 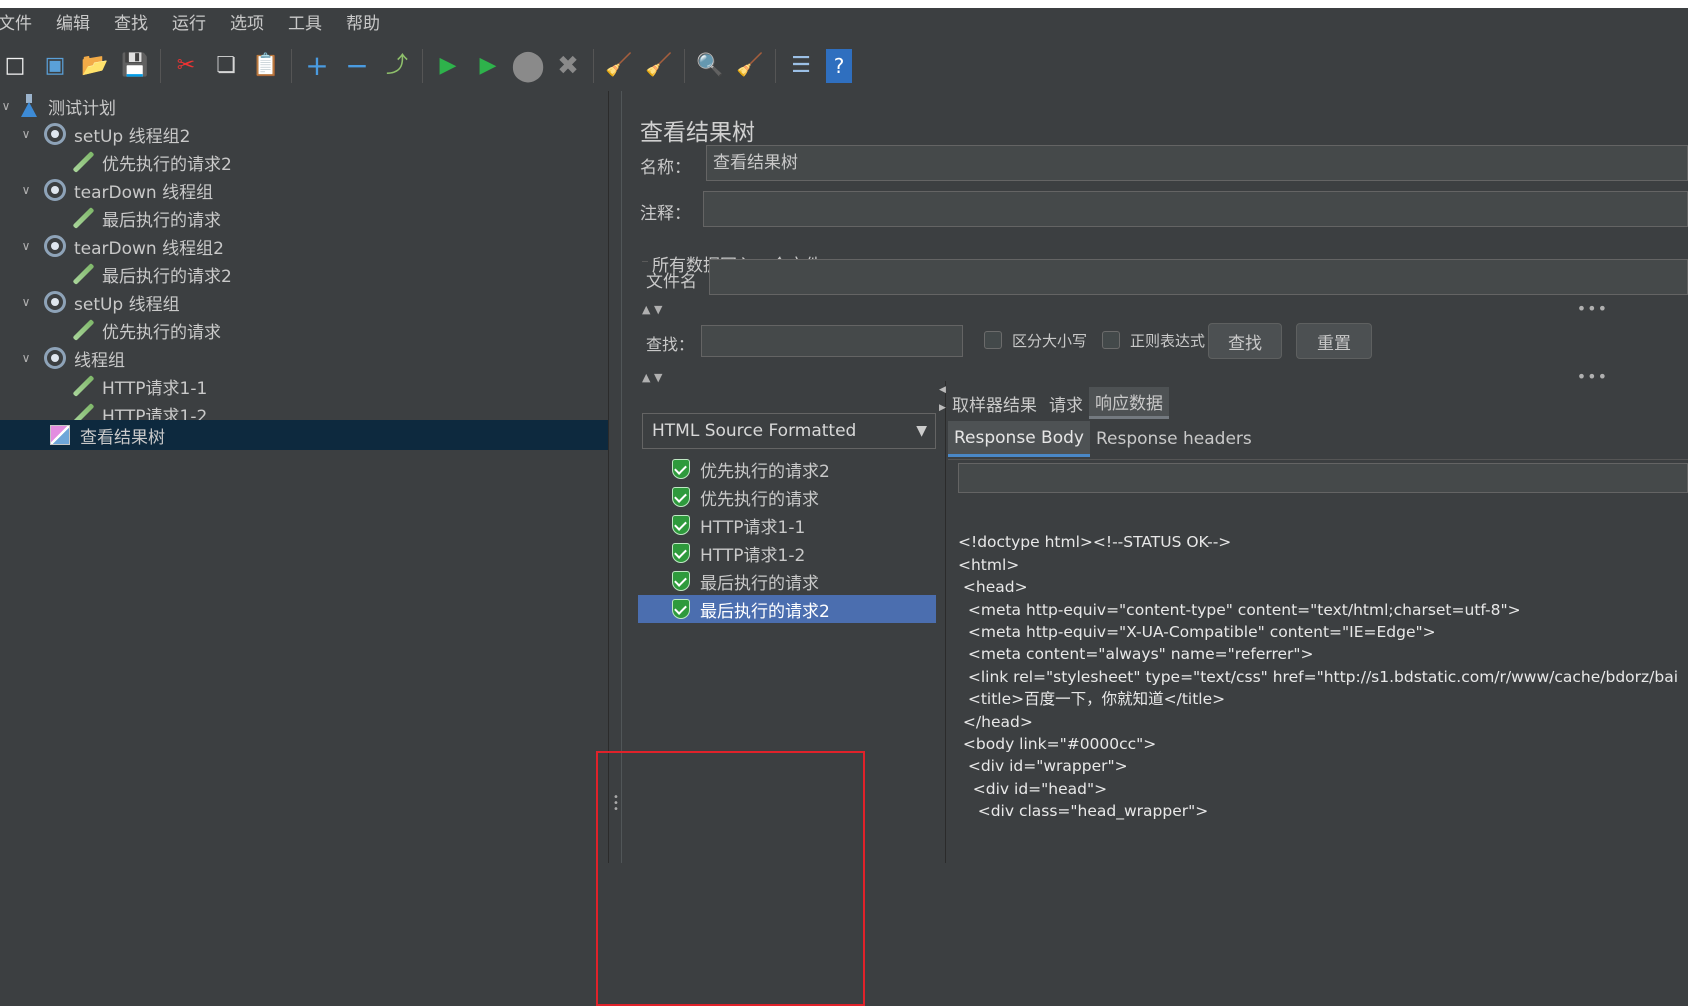 I want to click on templates-icon: ▣, so click(x=55, y=66).